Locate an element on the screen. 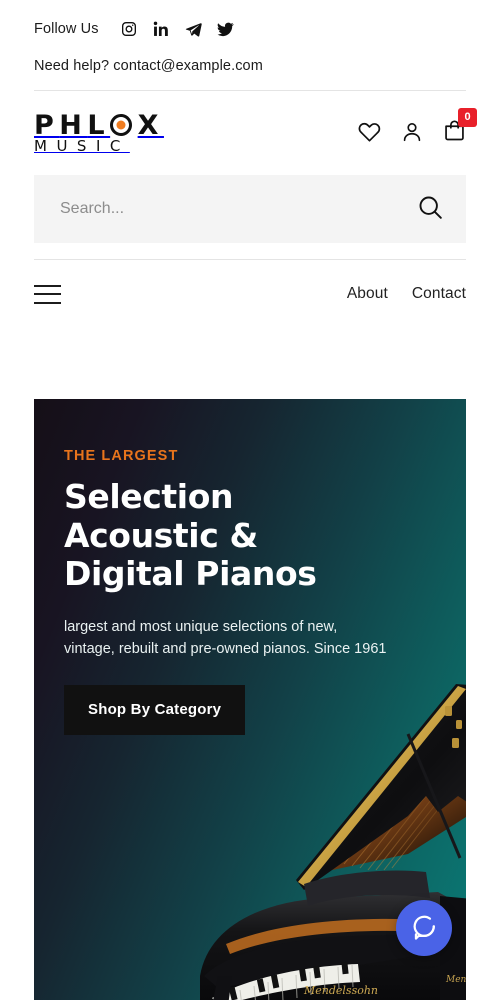 Image resolution: width=500 pixels, height=1000 pixels. topbar: Follow Us Need help? contact@example.com is located at coordinates (250, 37).